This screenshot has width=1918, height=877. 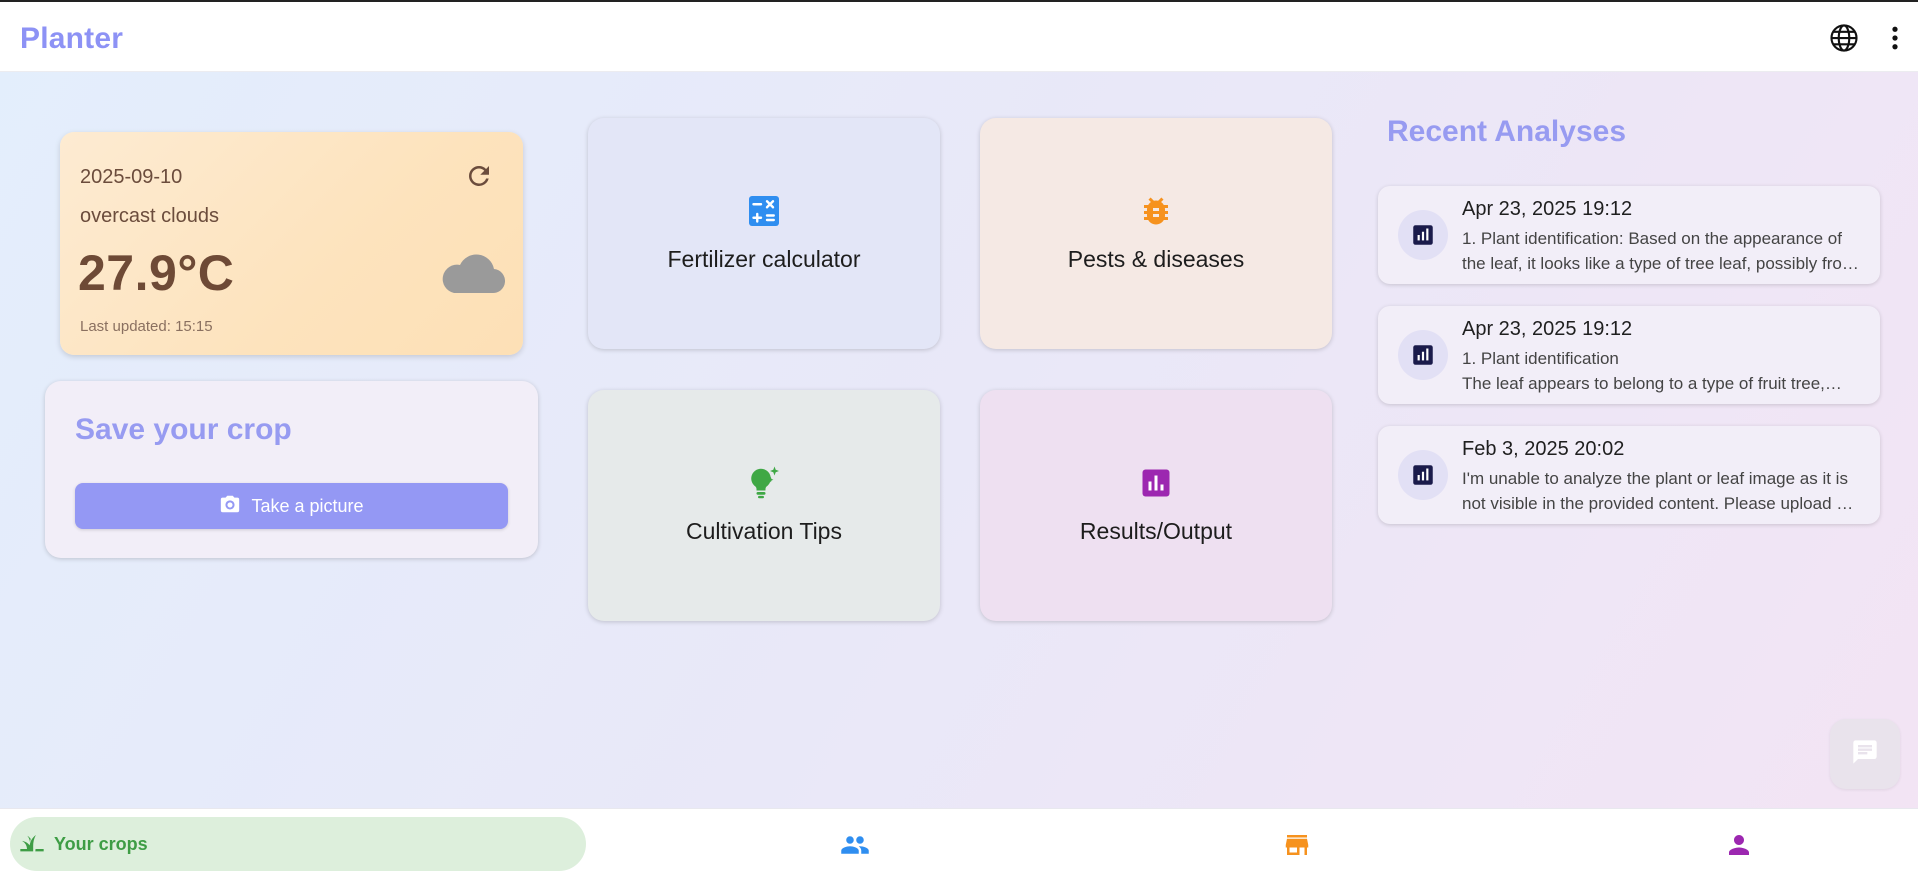 I want to click on cloud-icon, so click(x=473, y=272).